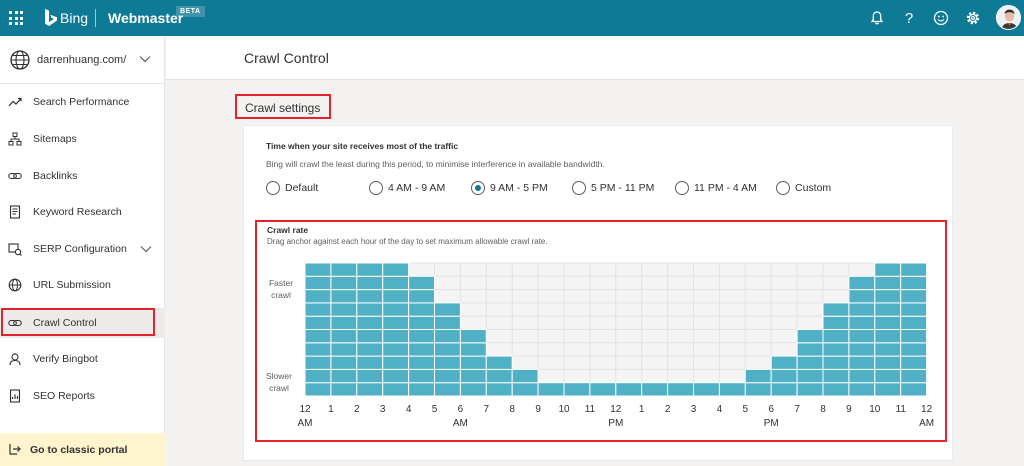  What do you see at coordinates (941, 18) in the screenshot?
I see `smiley-icon` at bounding box center [941, 18].